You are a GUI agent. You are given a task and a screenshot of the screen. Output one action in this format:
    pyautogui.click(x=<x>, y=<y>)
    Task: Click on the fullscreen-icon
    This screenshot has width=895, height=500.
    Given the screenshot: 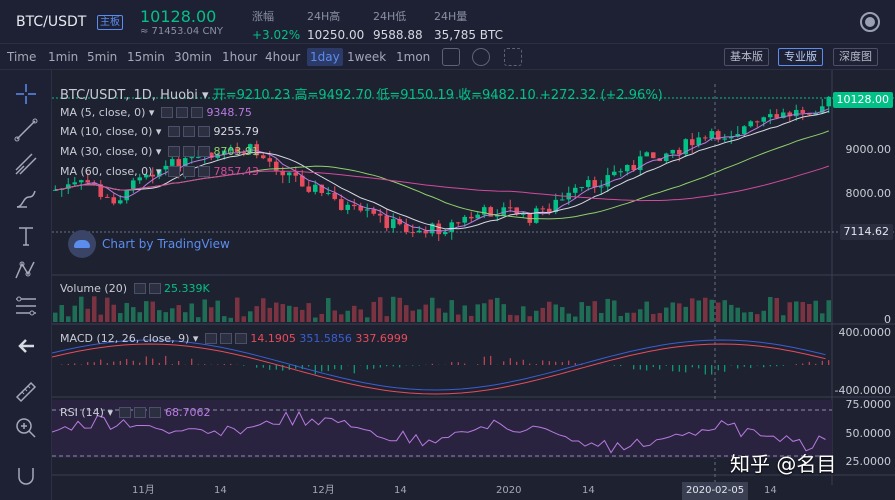 What is the action you would take?
    pyautogui.click(x=513, y=57)
    